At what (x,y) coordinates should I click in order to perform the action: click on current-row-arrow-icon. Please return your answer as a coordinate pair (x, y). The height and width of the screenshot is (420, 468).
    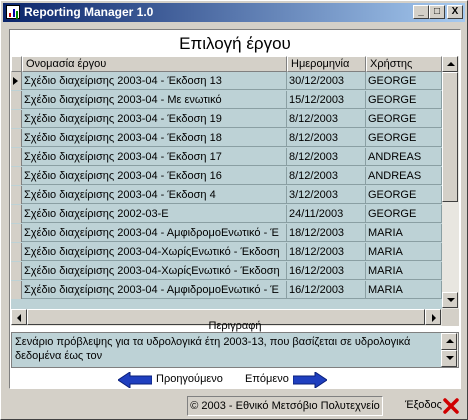
    Looking at the image, I should click on (15, 81).